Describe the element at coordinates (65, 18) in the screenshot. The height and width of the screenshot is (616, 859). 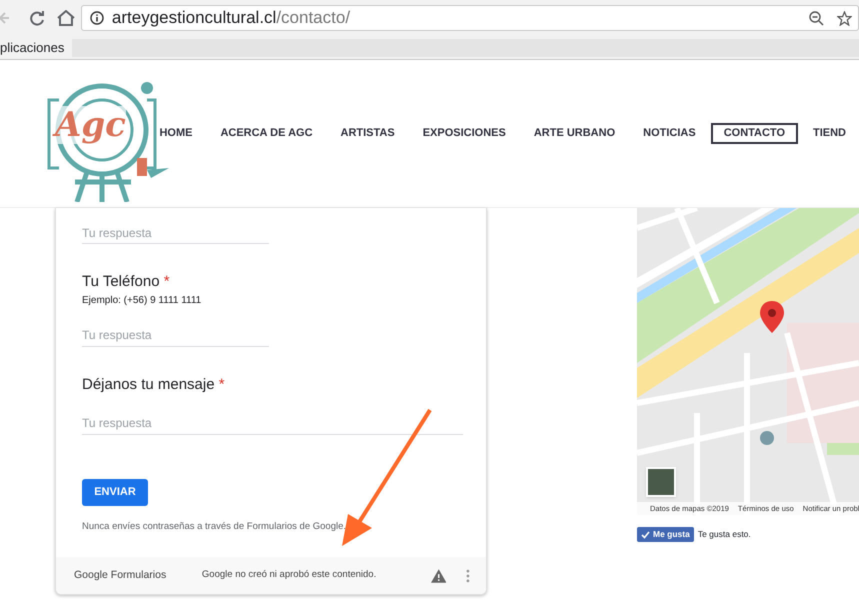
I see `home-icon` at that location.